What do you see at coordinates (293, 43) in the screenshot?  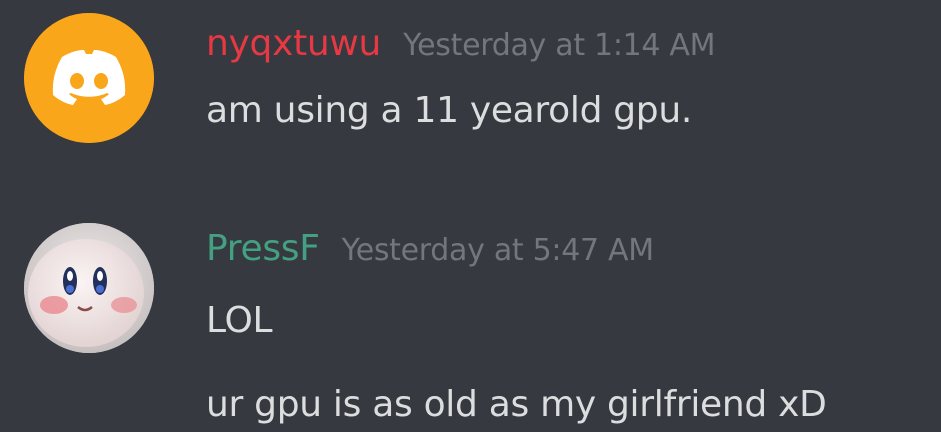 I see `username: nyqxtuwu` at bounding box center [293, 43].